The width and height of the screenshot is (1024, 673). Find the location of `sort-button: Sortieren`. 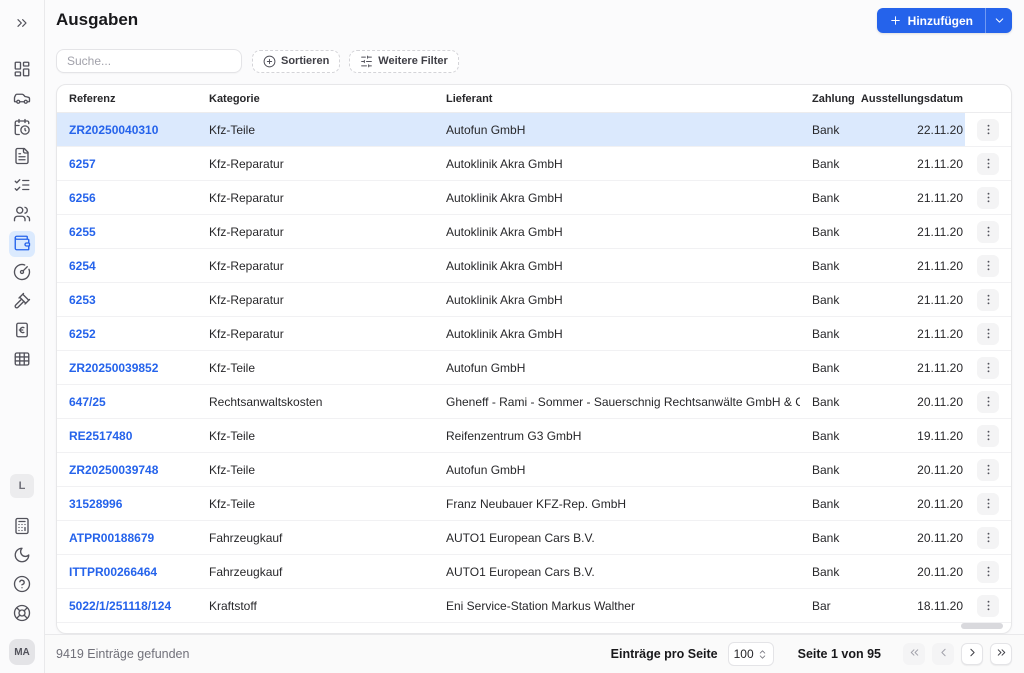

sort-button: Sortieren is located at coordinates (296, 61).